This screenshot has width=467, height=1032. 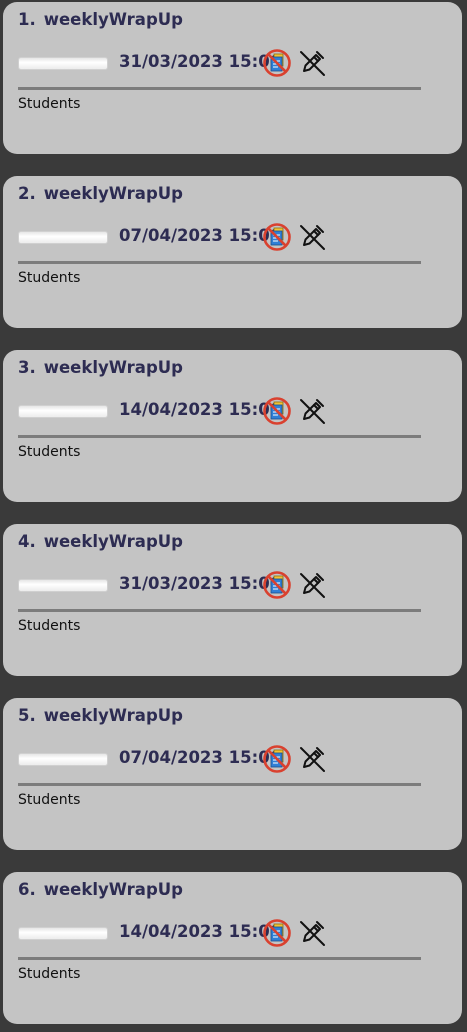 I want to click on task-title: 3. weeklyWrapUp, so click(x=100, y=367).